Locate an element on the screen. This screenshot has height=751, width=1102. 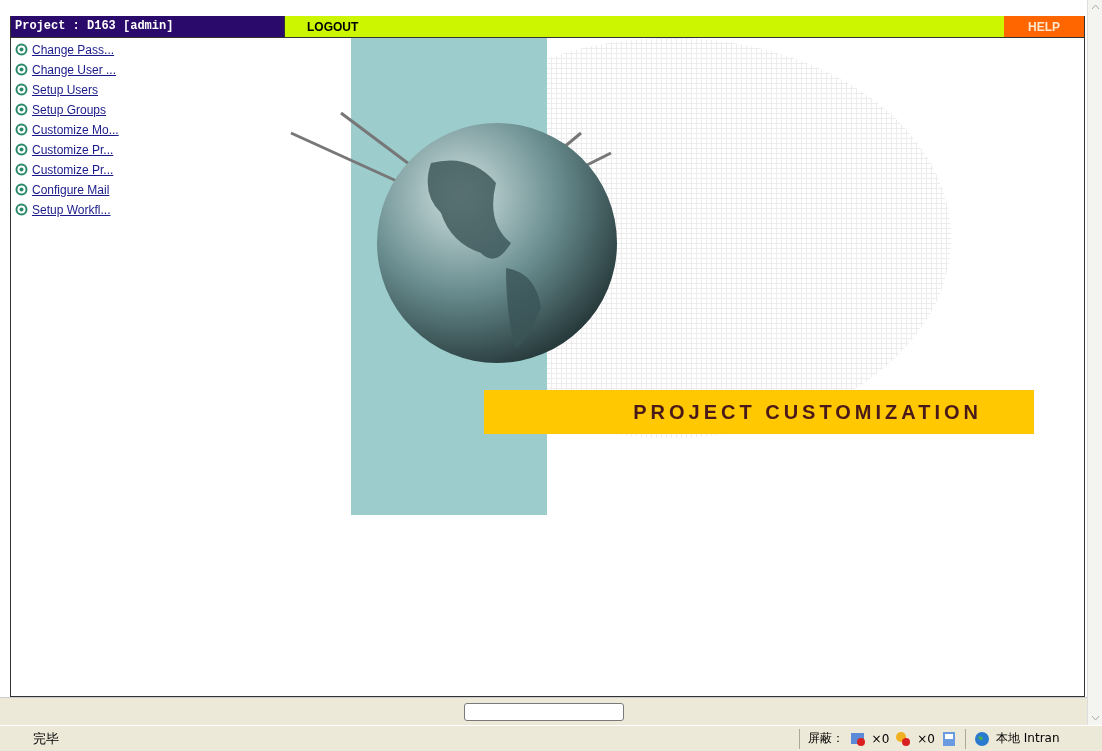
logout-link: LOGOUT is located at coordinates (333, 26).